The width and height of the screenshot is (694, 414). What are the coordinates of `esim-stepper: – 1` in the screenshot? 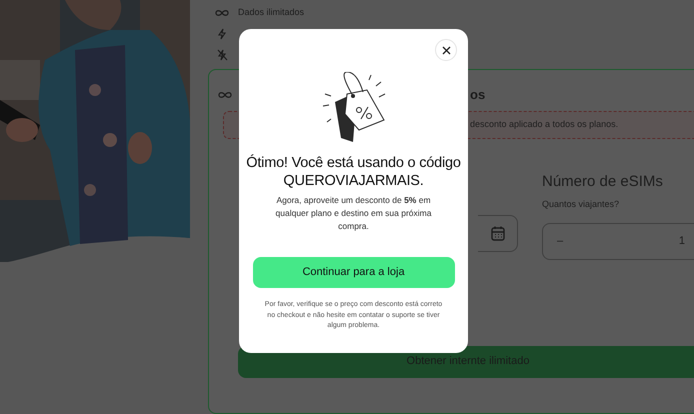 It's located at (618, 241).